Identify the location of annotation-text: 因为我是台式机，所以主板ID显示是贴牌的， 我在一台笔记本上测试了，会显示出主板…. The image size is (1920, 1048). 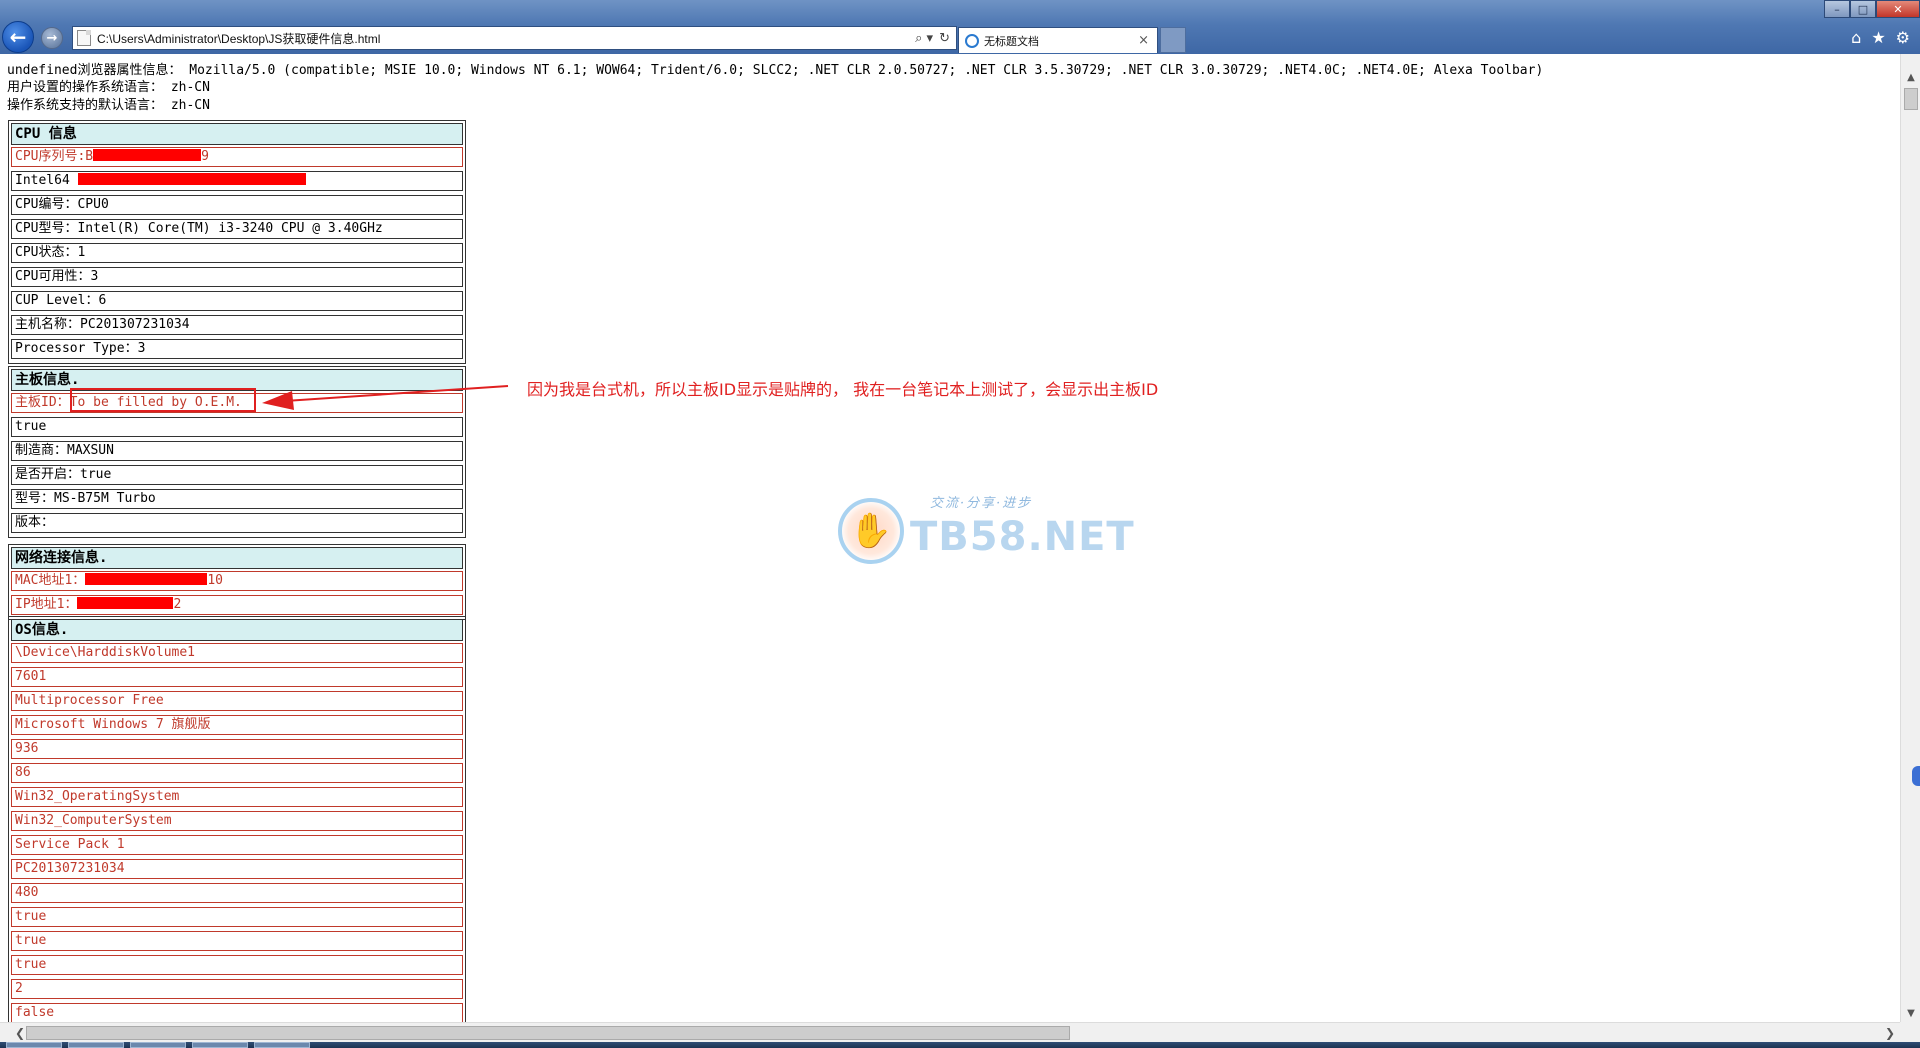
(843, 389).